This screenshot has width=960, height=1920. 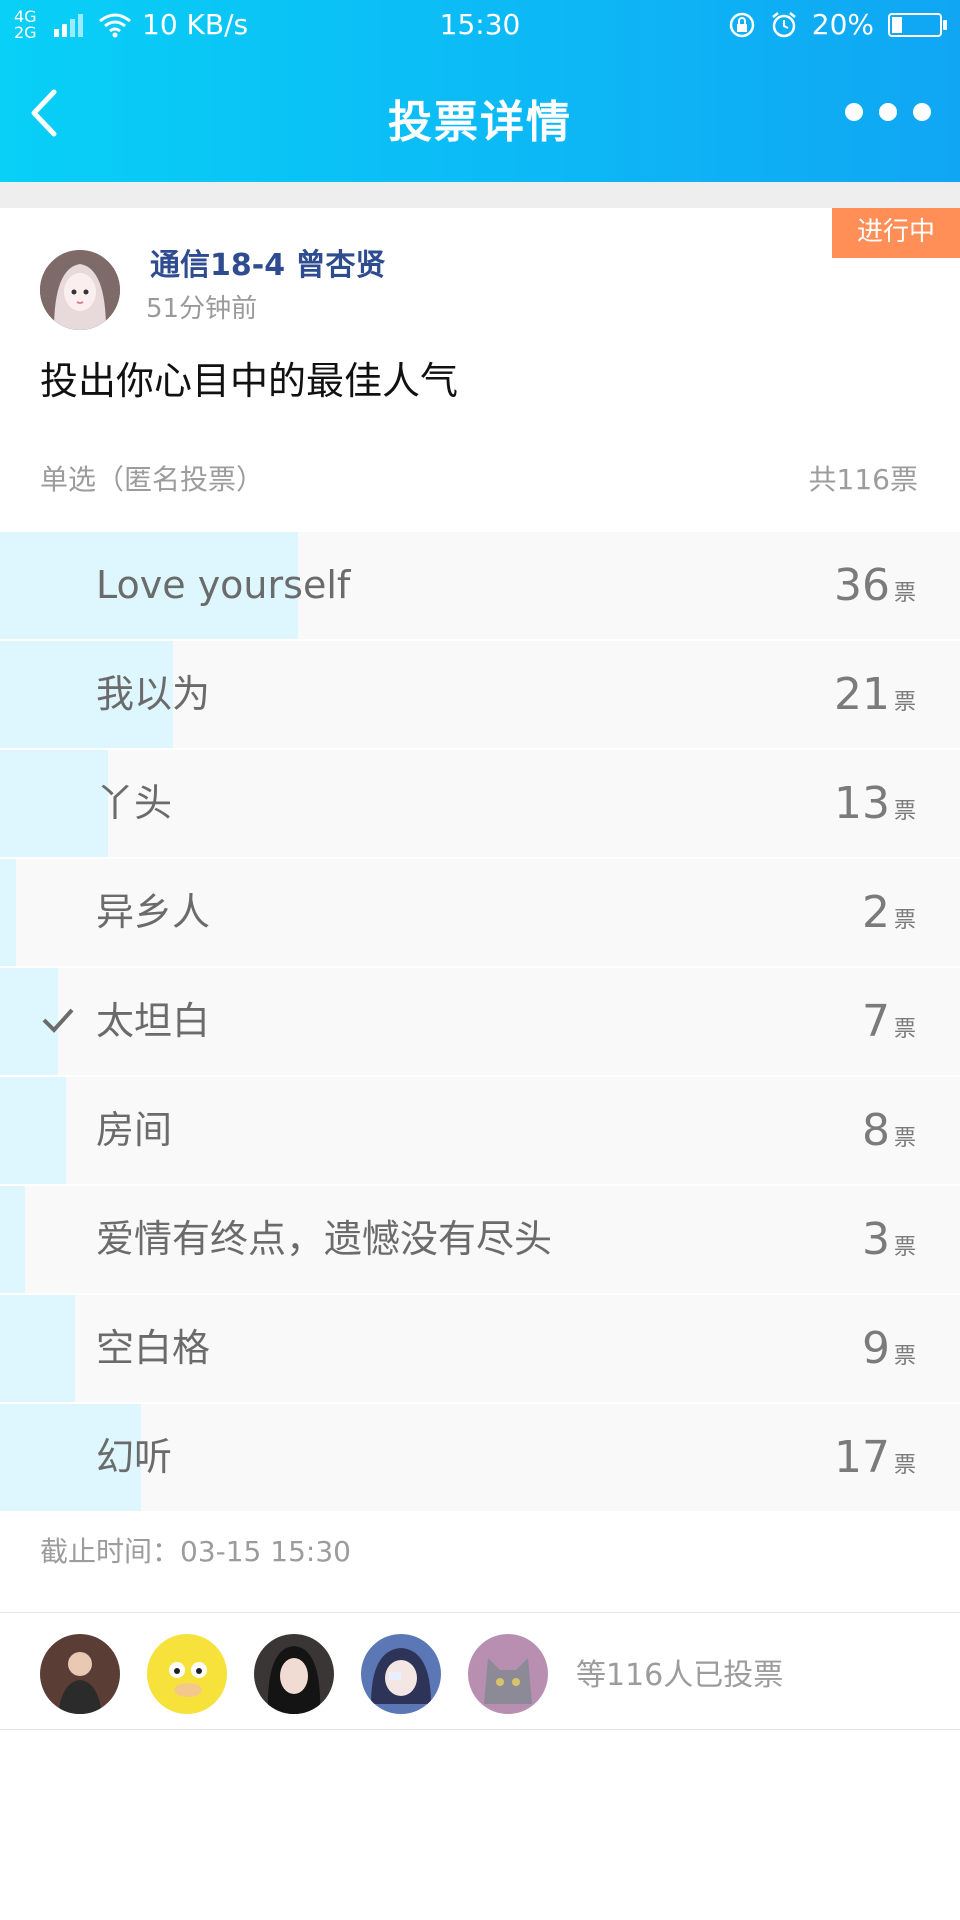 I want to click on option-vote-count: 36 票, so click(x=875, y=585).